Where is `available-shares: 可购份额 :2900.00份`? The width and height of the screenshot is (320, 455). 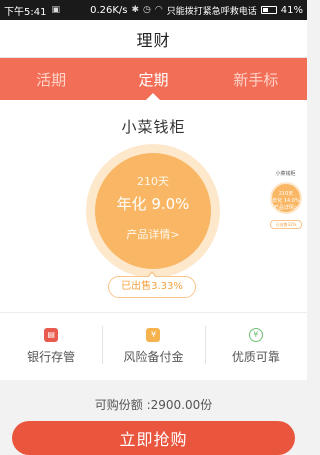 available-shares: 可购份额 :2900.00份 is located at coordinates (153, 405).